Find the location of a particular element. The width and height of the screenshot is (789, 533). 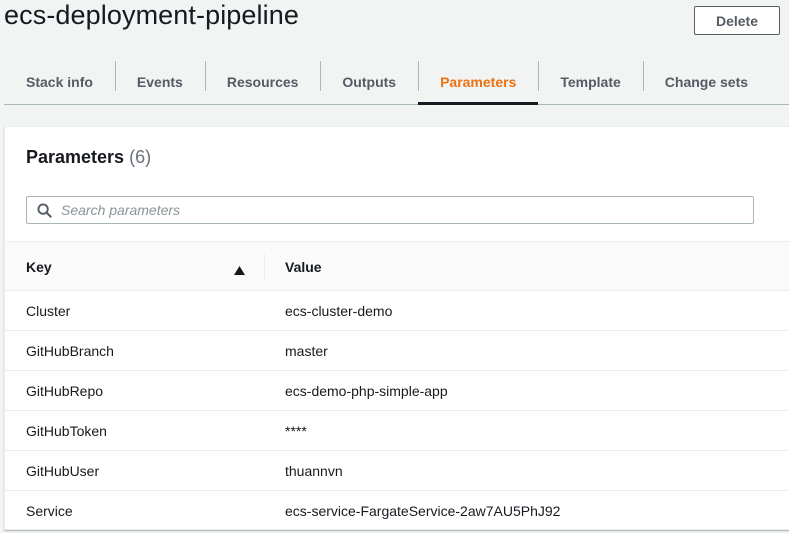

row-value: ecs-cluster-demo is located at coordinates (339, 311).